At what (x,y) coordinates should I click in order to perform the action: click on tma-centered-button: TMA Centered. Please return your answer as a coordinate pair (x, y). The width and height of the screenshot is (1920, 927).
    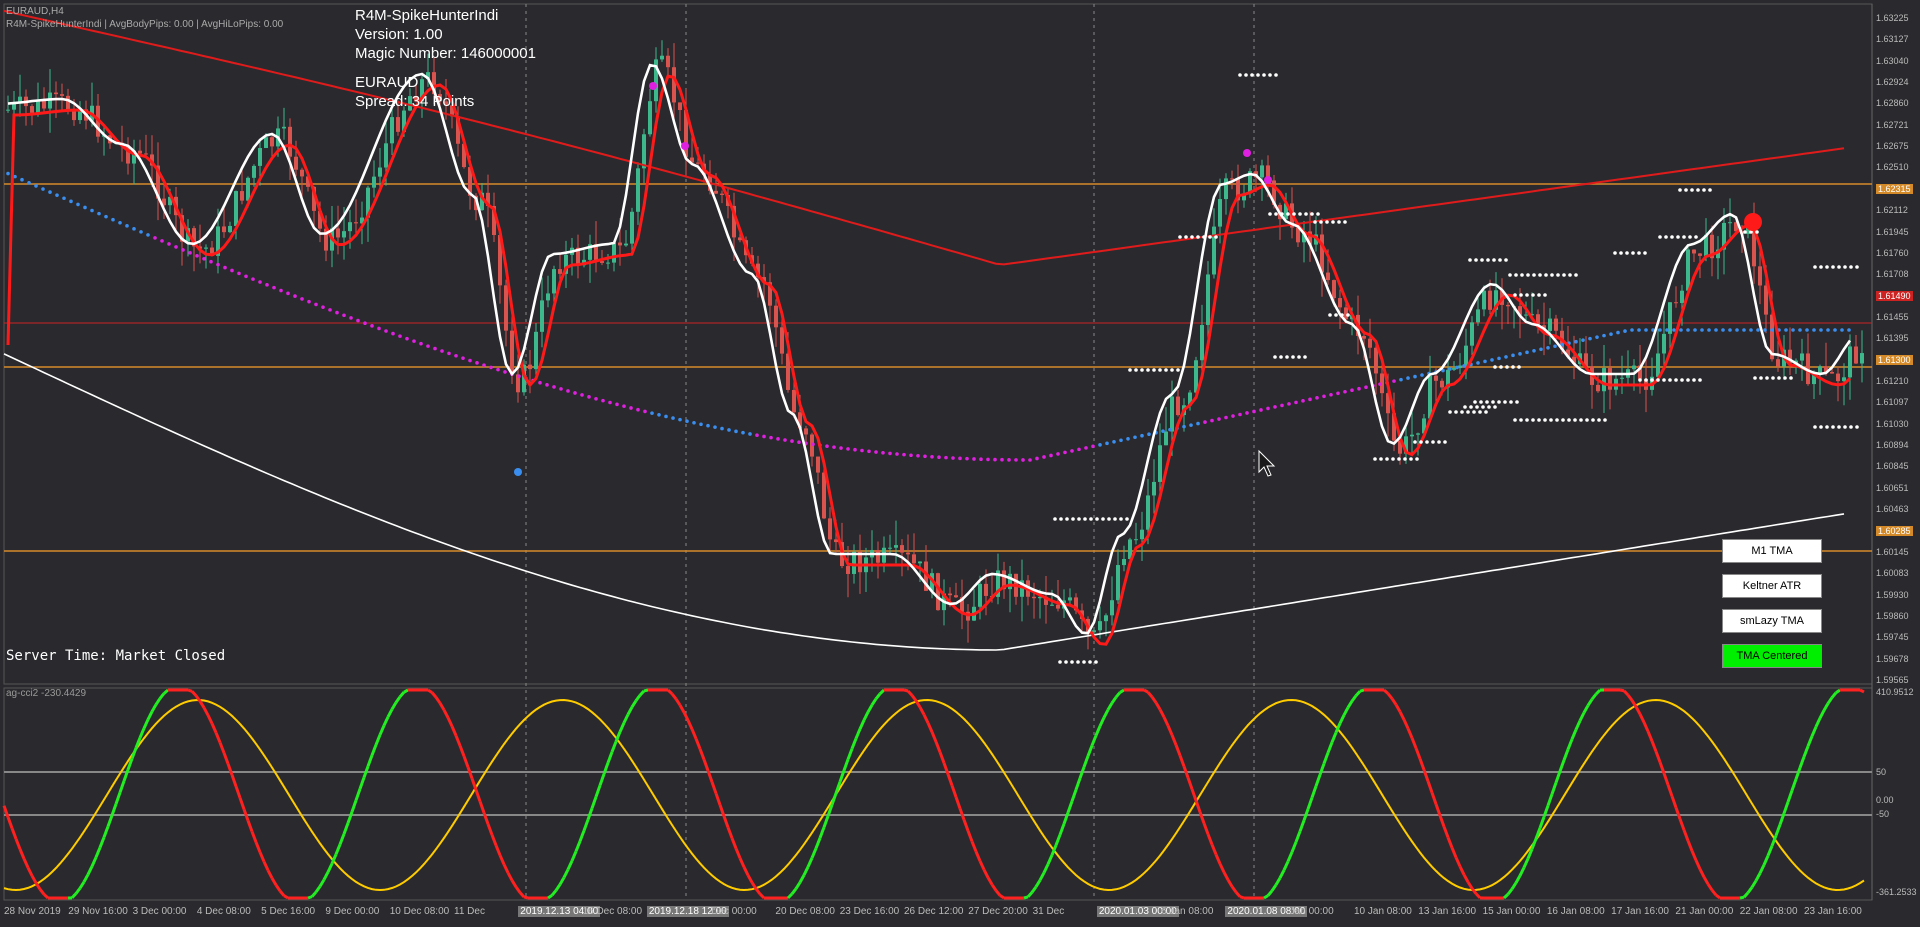
    Looking at the image, I should click on (1772, 656).